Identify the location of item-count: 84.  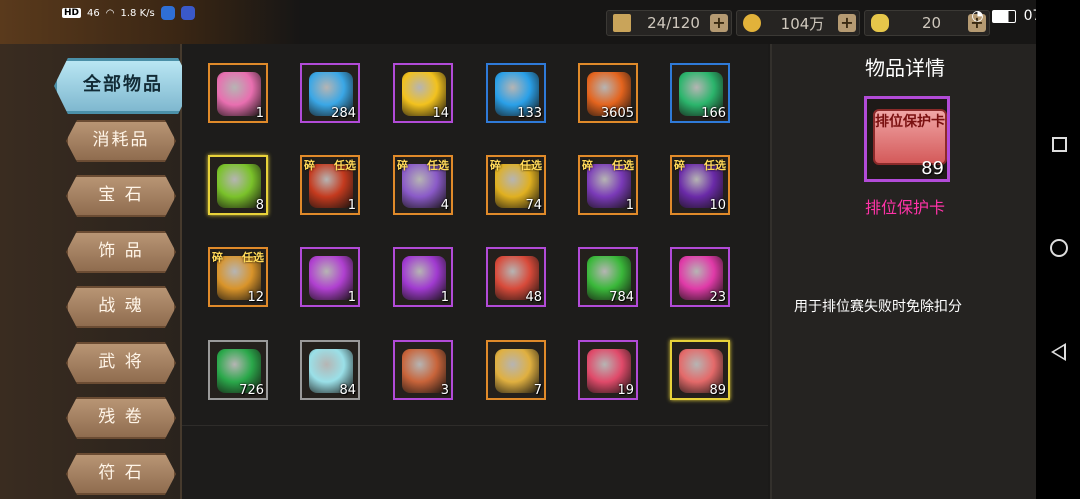
(347, 390).